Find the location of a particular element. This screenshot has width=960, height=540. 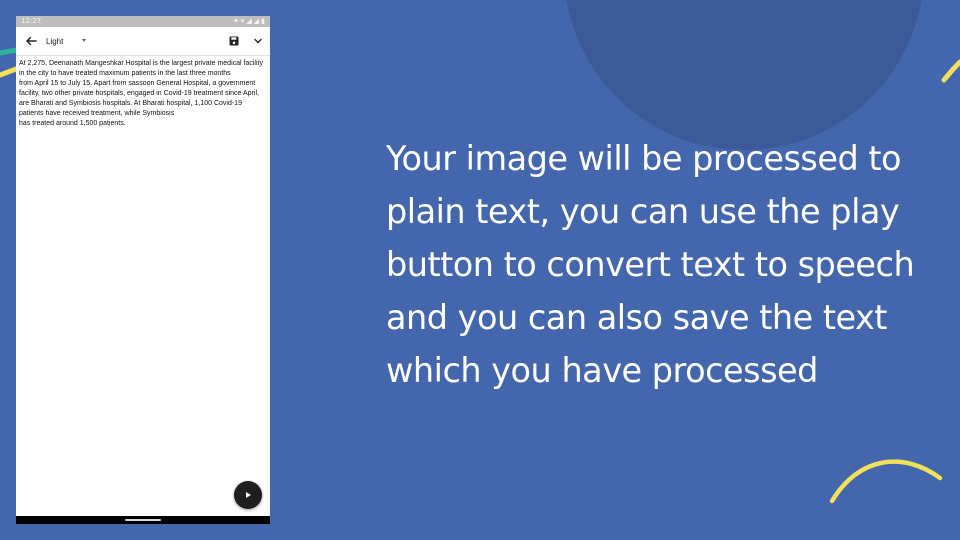

caret-down-icon is located at coordinates (84, 40).